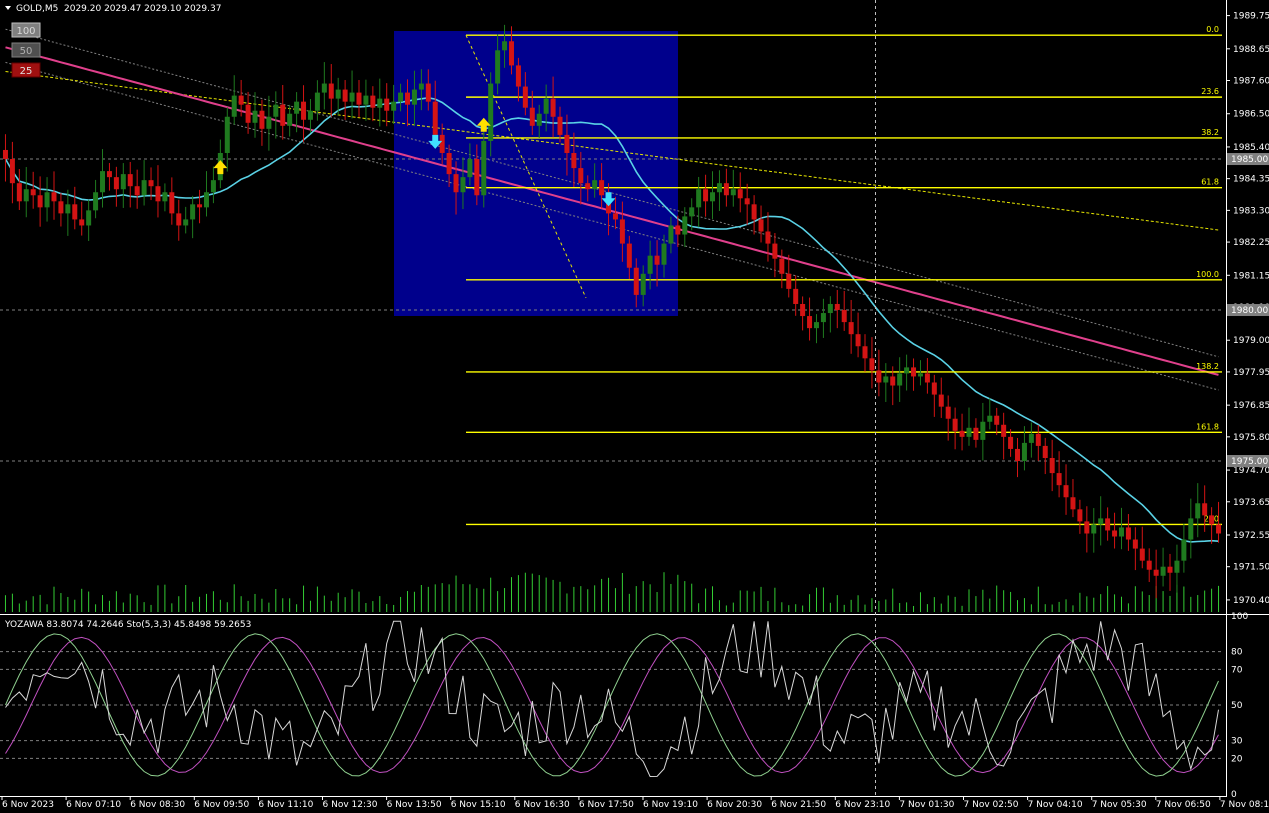  Describe the element at coordinates (1251, 180) in the screenshot. I see `price-tick-label: 1984.35` at that location.